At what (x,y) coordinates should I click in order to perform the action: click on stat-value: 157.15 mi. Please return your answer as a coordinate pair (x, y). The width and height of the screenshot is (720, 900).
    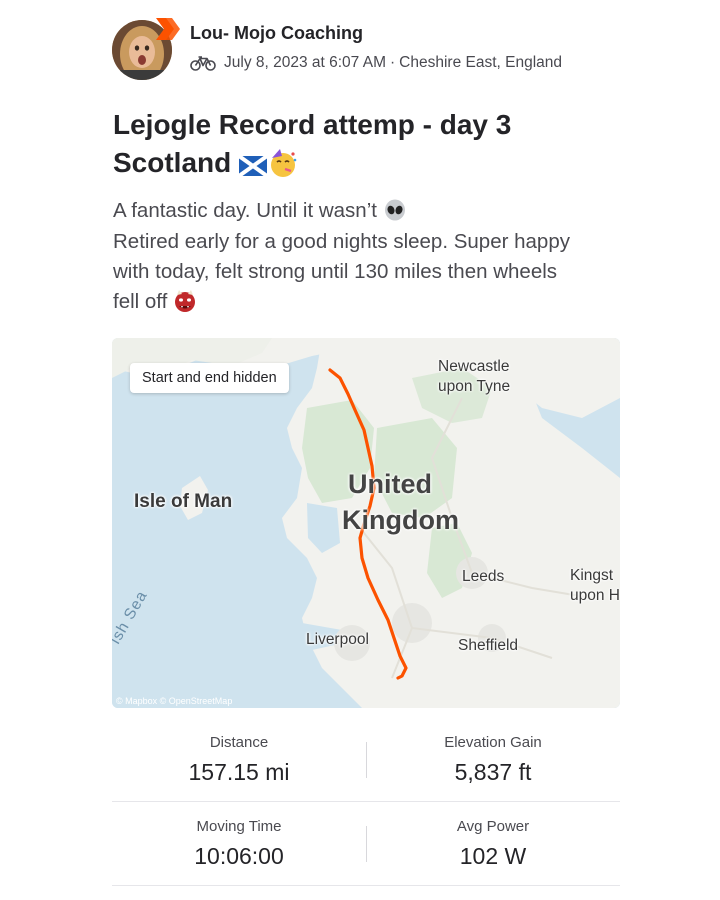
    Looking at the image, I should click on (239, 772).